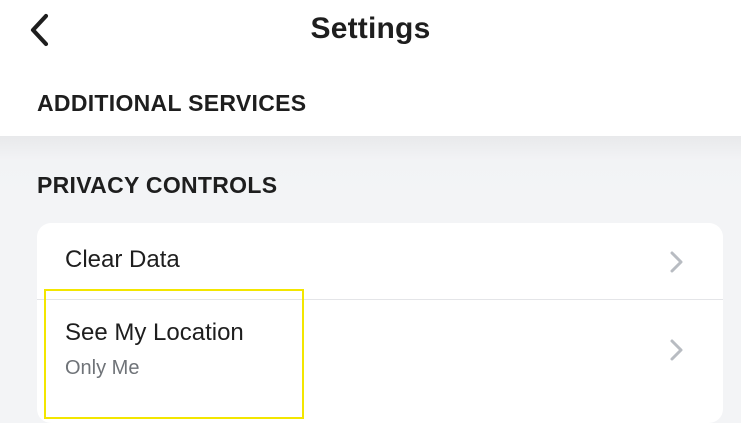  What do you see at coordinates (102, 368) in the screenshot?
I see `see-my-location-value: Only Me` at bounding box center [102, 368].